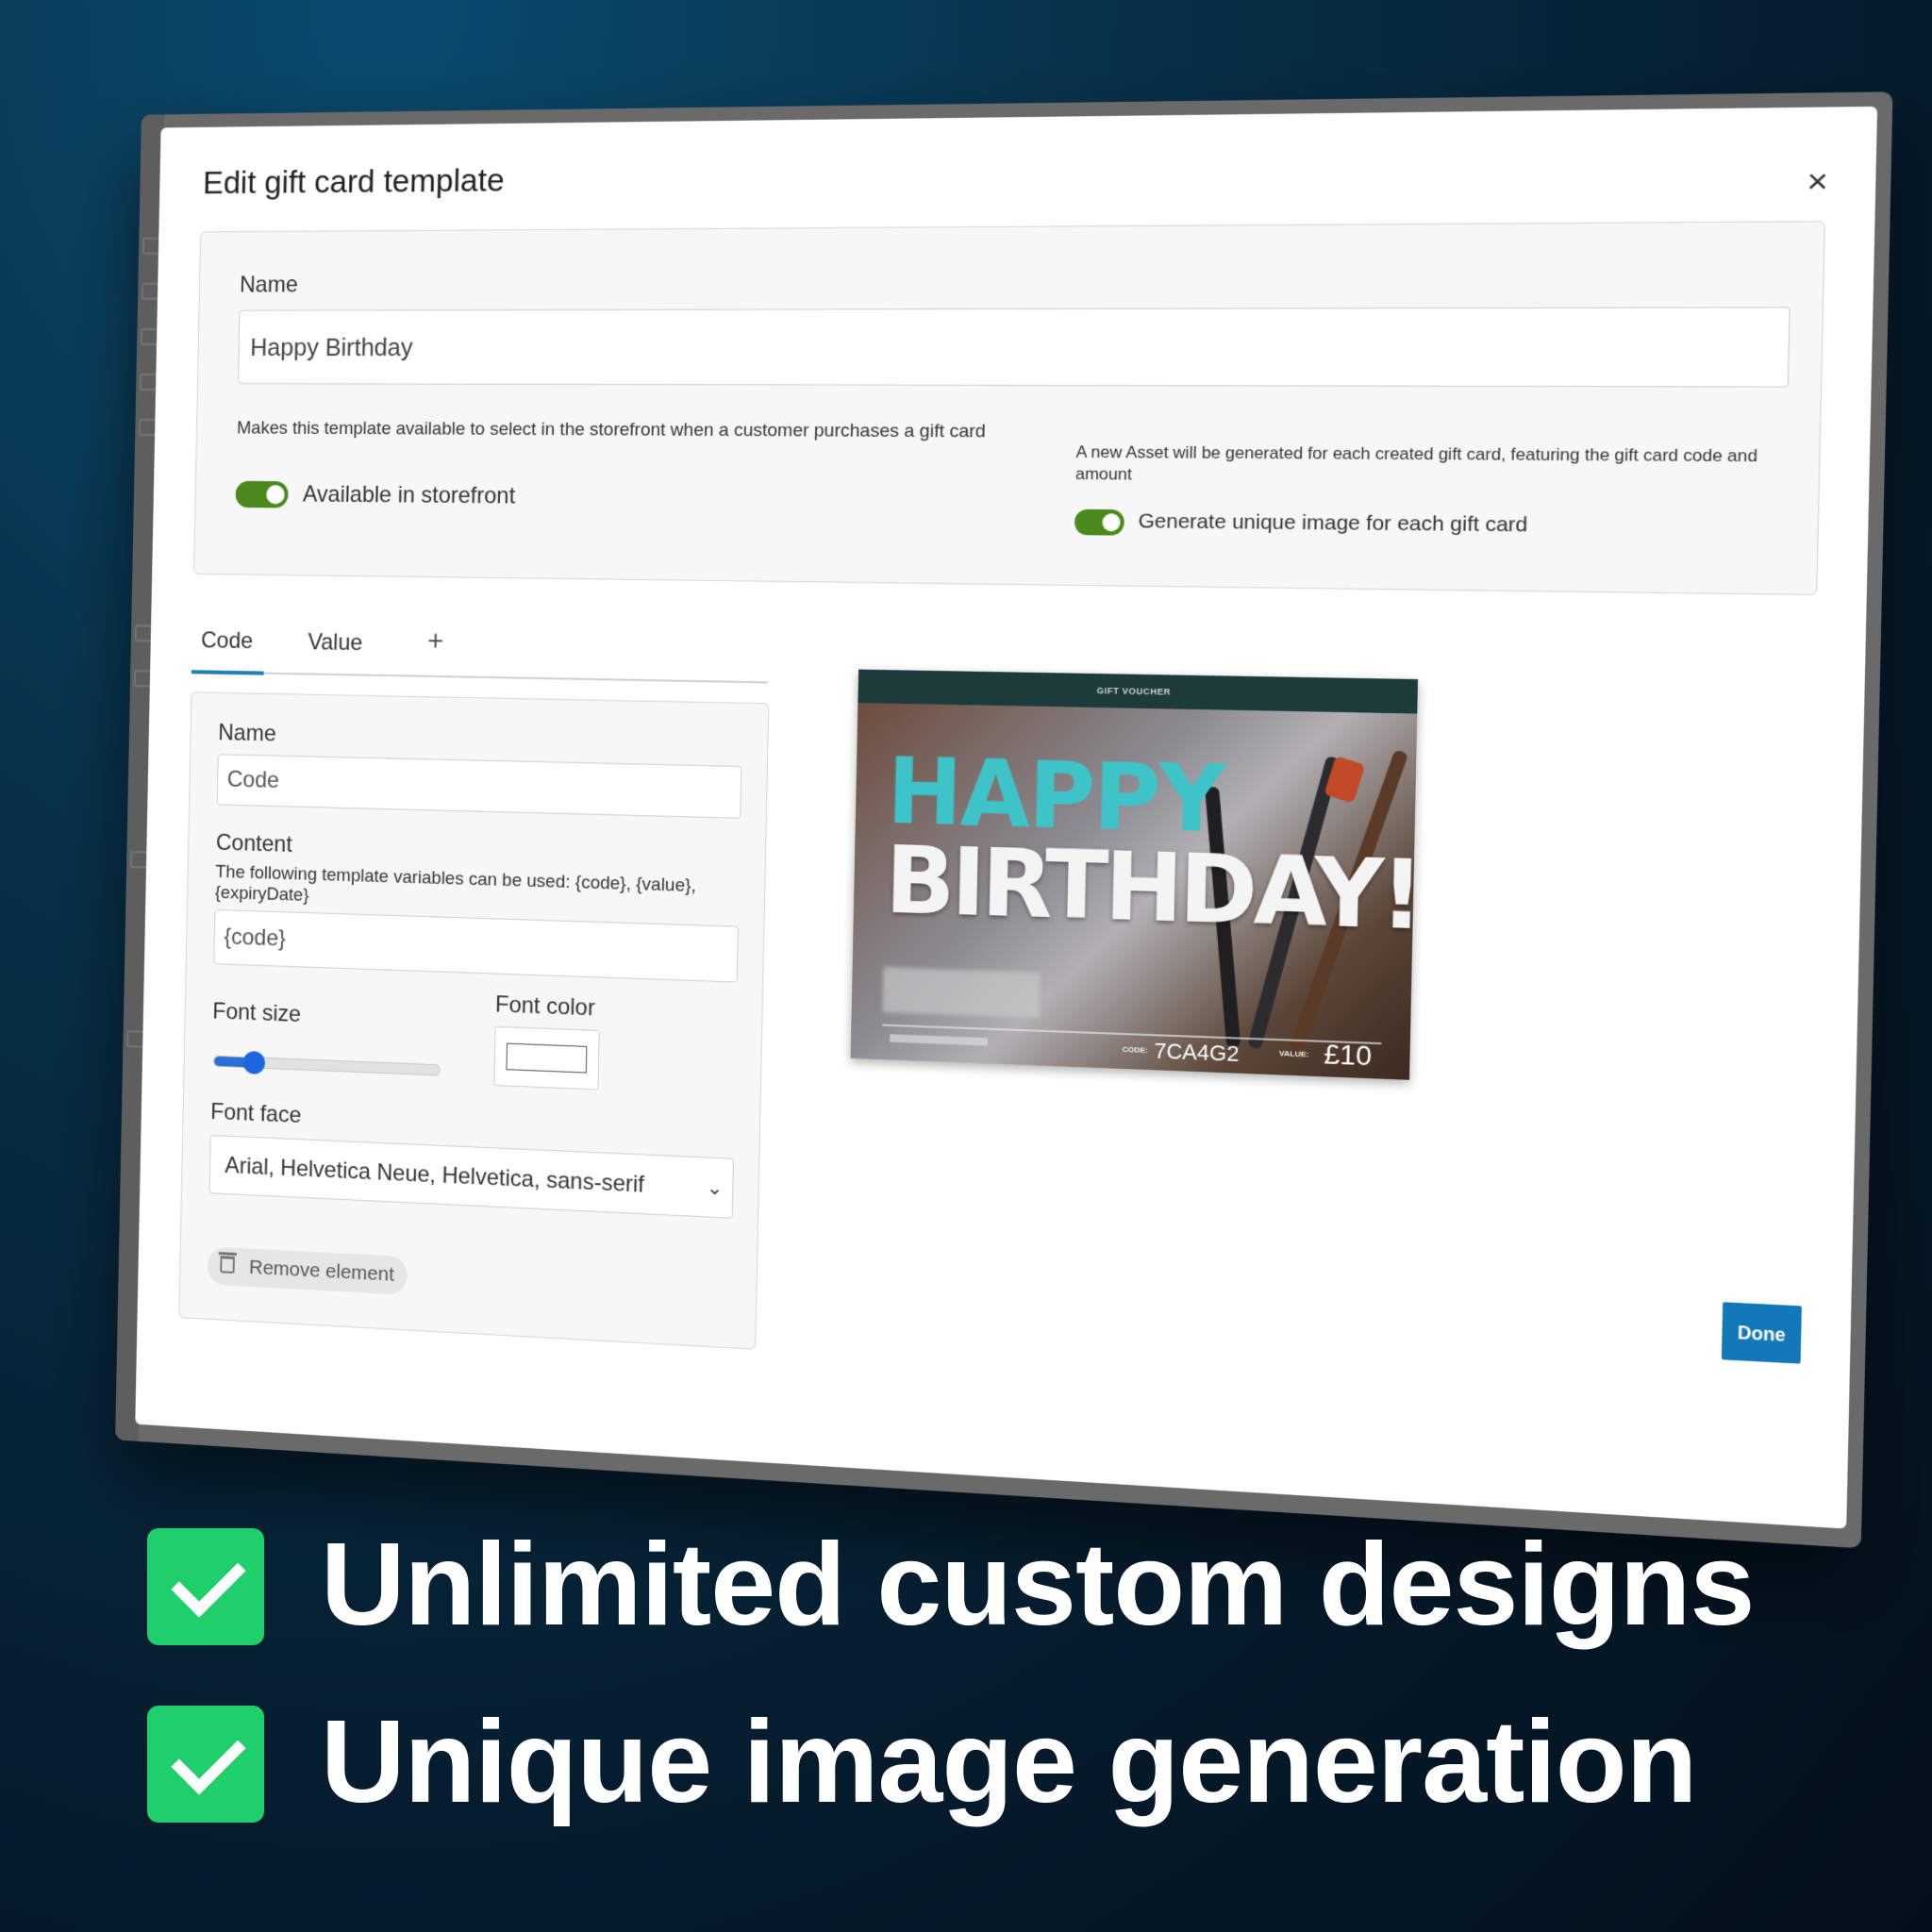 The width and height of the screenshot is (1932, 1932). I want to click on voucher-code-label: CODE:, so click(1135, 1050).